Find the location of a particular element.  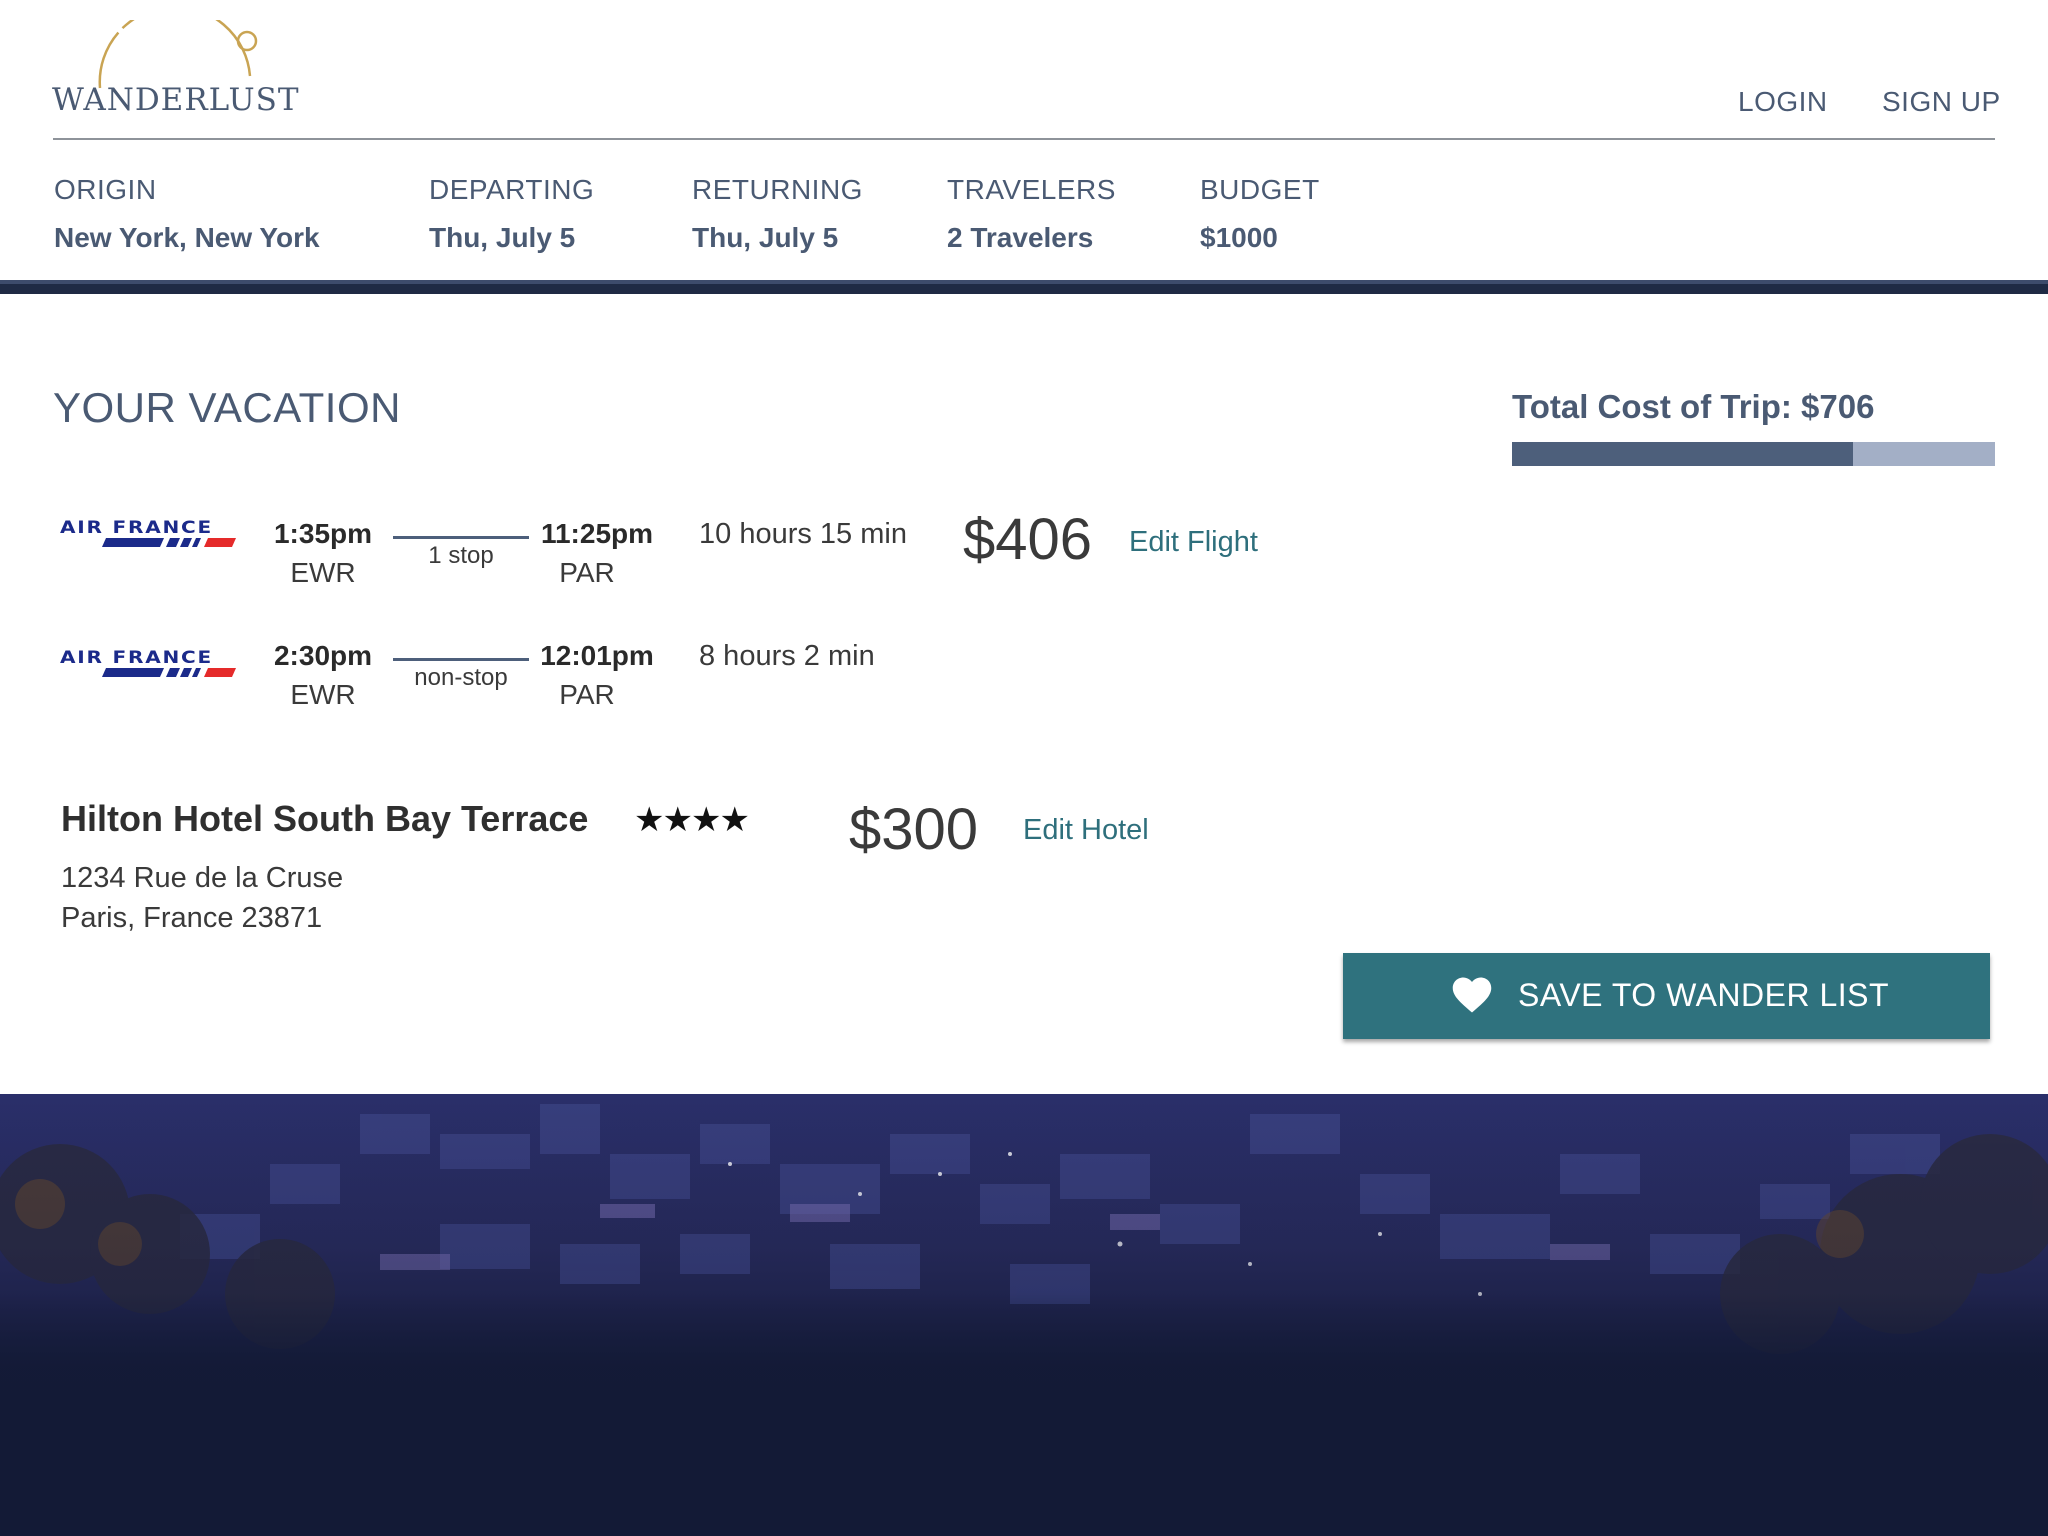

sun-arc-icon is located at coordinates (178, 54).